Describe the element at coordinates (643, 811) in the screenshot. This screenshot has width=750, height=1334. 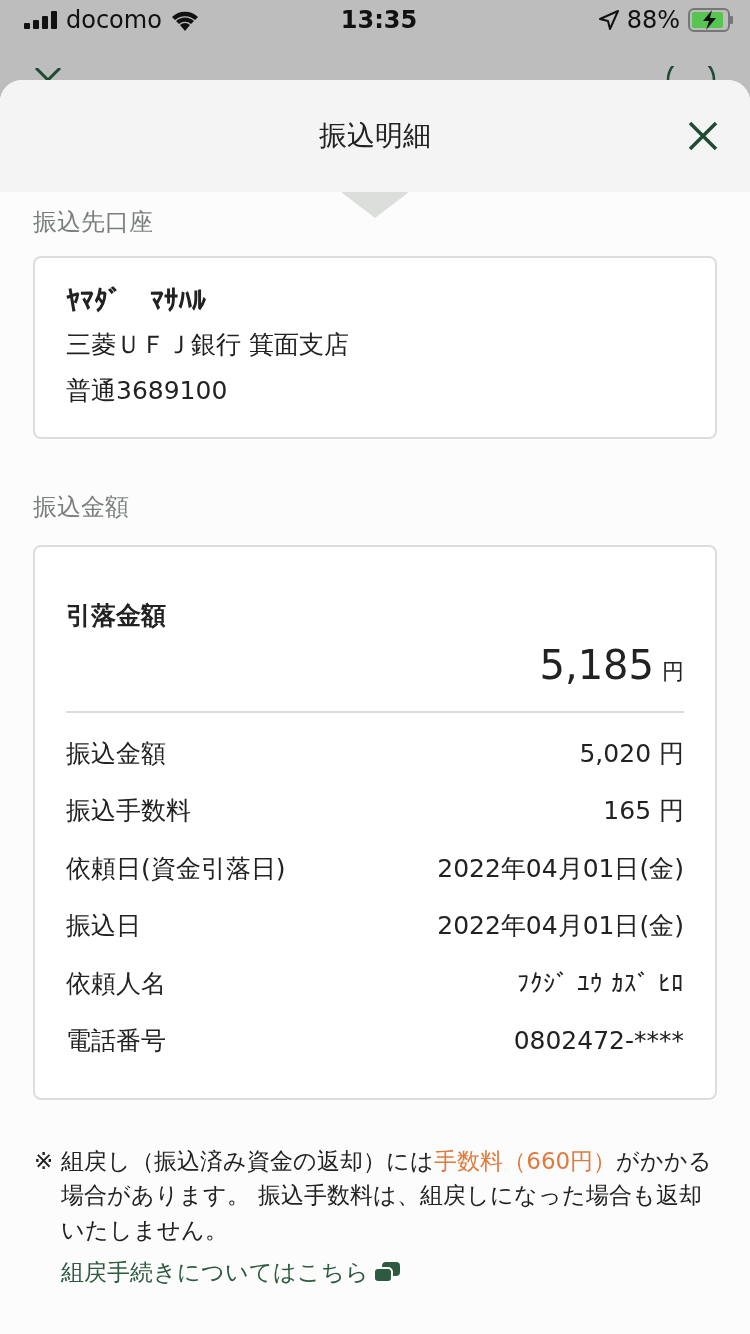
I see `row-value: 165 円` at that location.